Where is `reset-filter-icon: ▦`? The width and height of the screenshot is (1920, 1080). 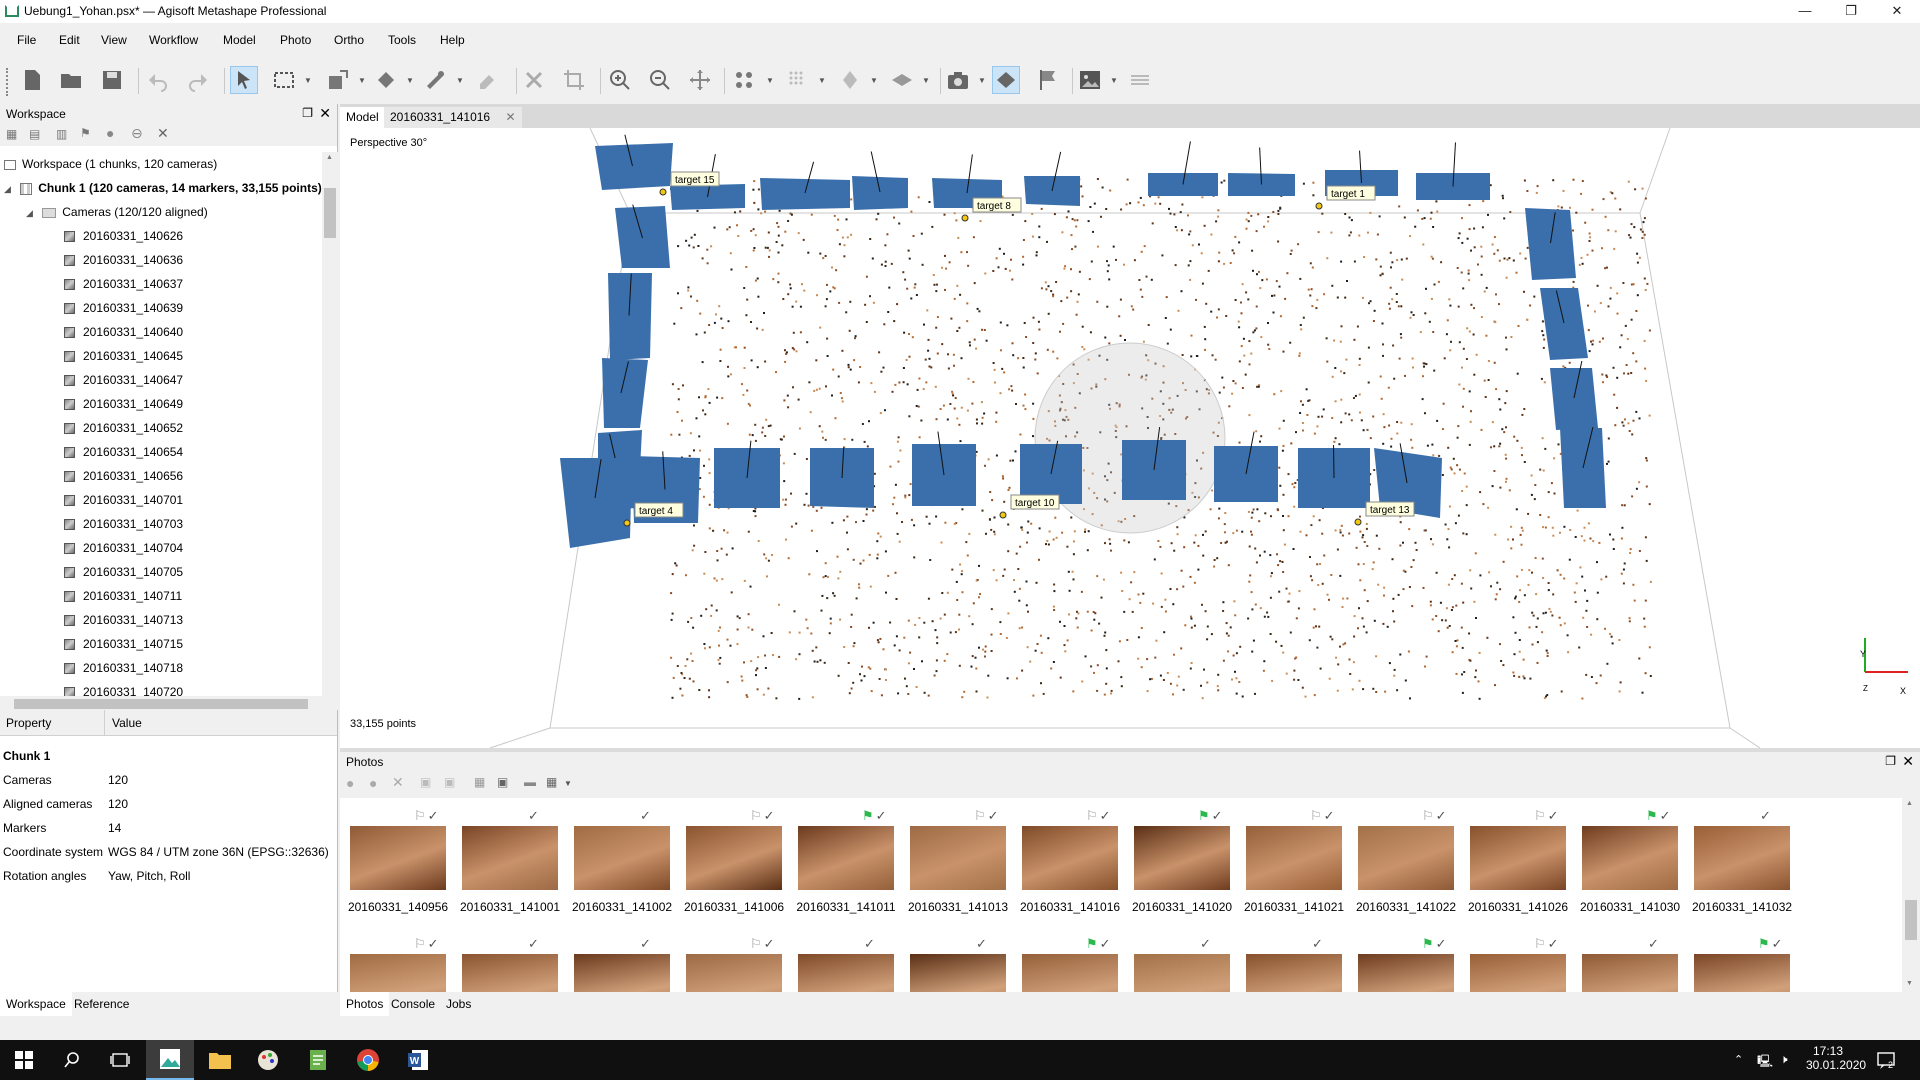
reset-filter-icon: ▦ is located at coordinates (479, 782).